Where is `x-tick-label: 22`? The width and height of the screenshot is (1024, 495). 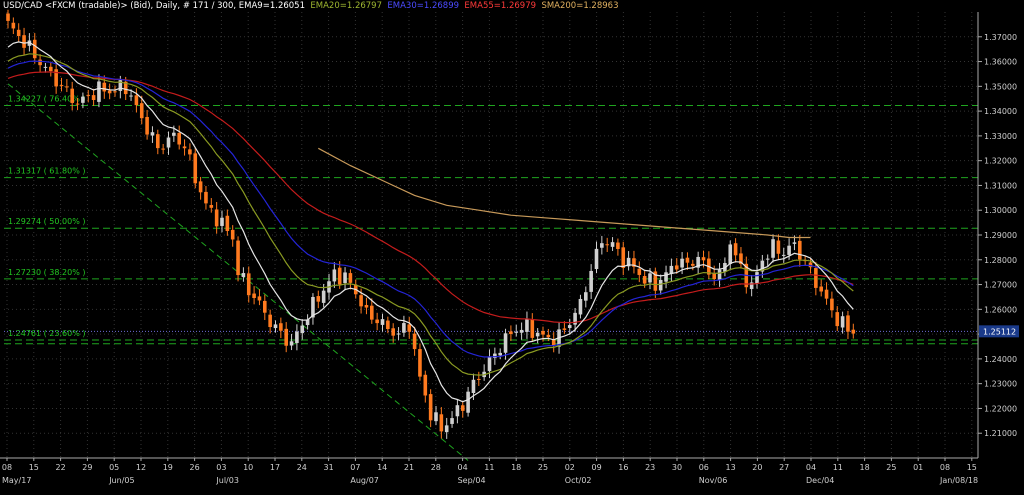 x-tick-label: 22 is located at coordinates (61, 467).